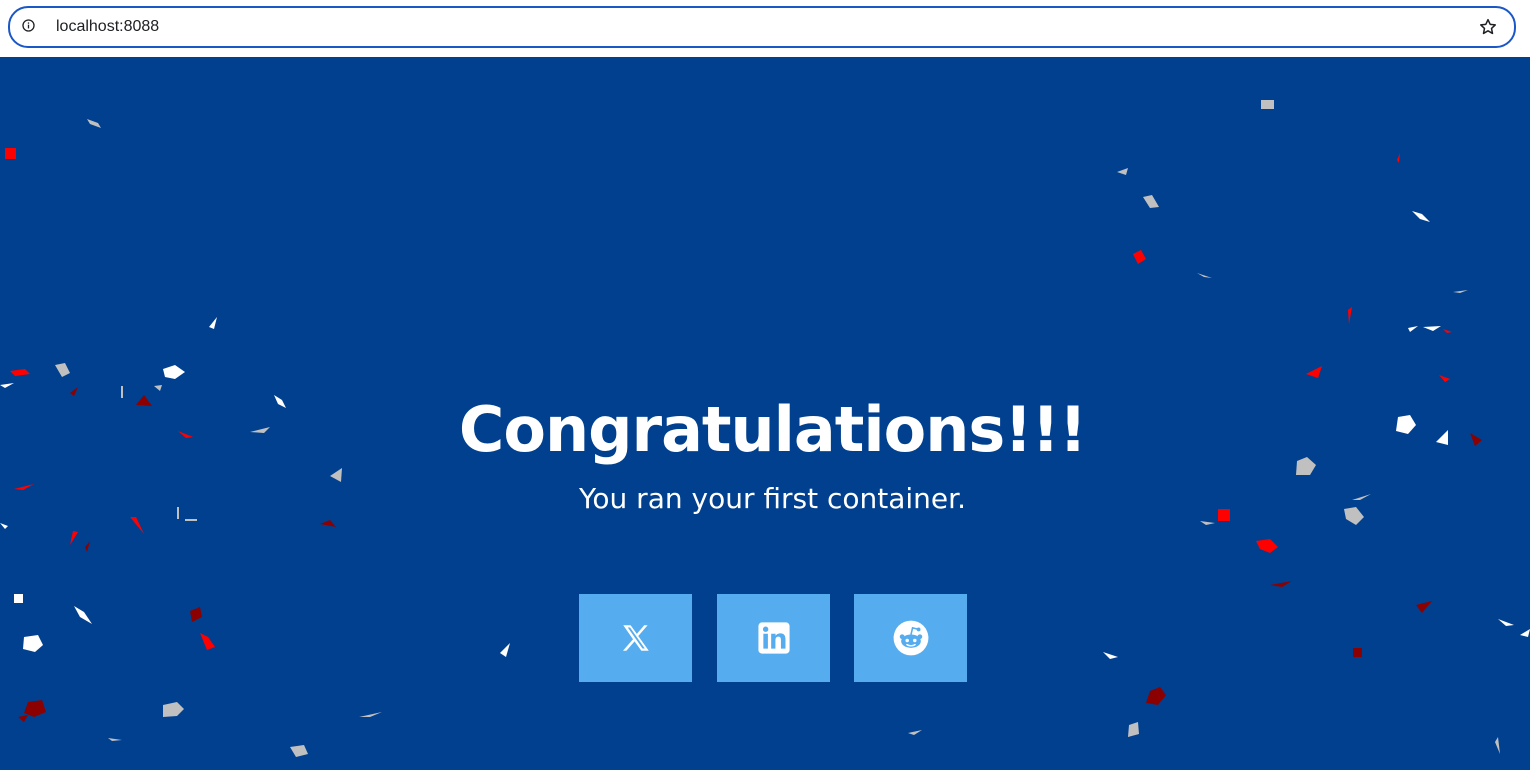 The width and height of the screenshot is (1530, 770). Describe the element at coordinates (762, 27) in the screenshot. I see `address-bar: localhost:8088` at that location.